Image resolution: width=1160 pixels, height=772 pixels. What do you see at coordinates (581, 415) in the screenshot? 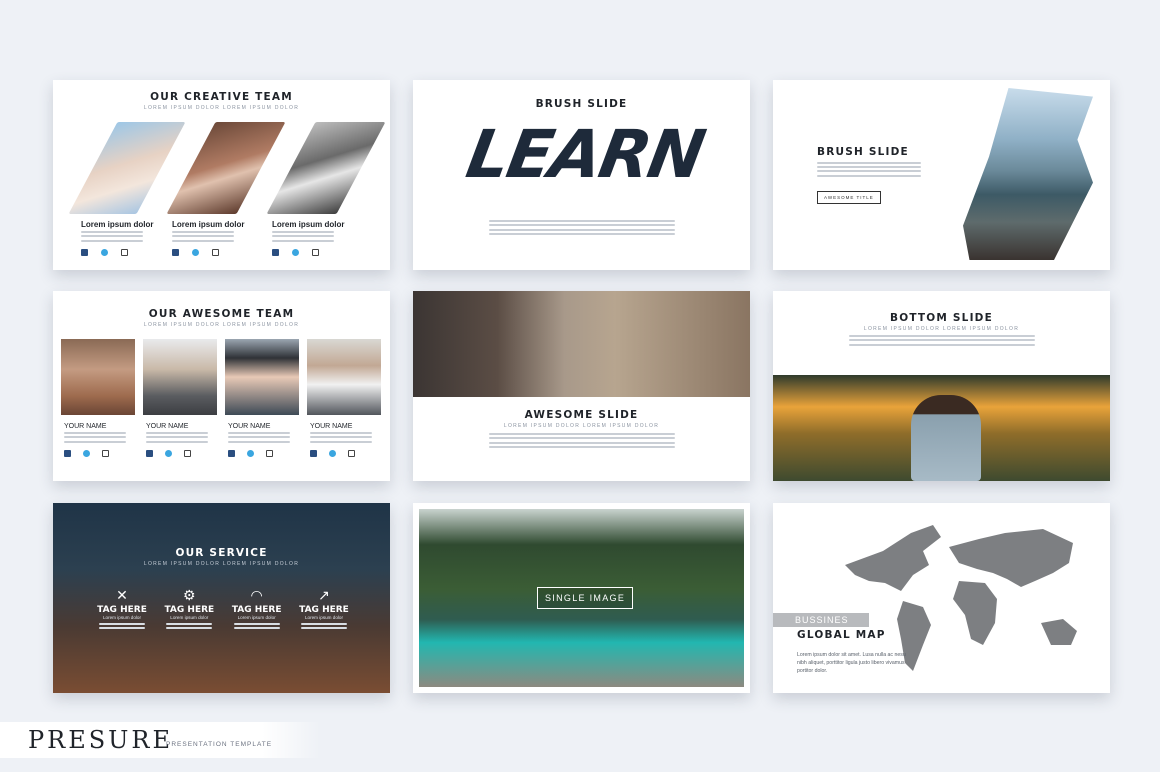
I see `slide-title: AWESOME SLIDE` at bounding box center [581, 415].